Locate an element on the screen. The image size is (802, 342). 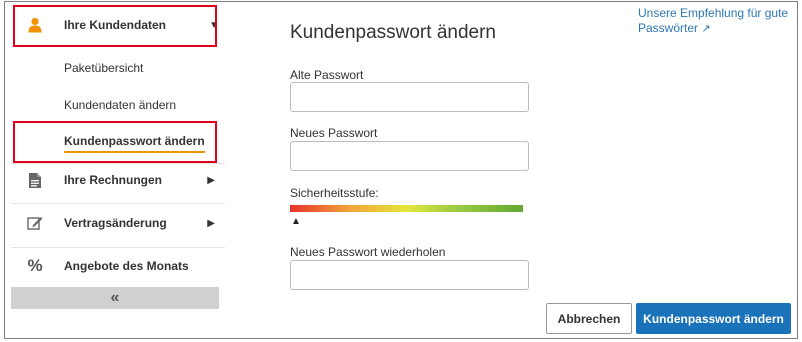
percent-icon: % is located at coordinates (35, 265).